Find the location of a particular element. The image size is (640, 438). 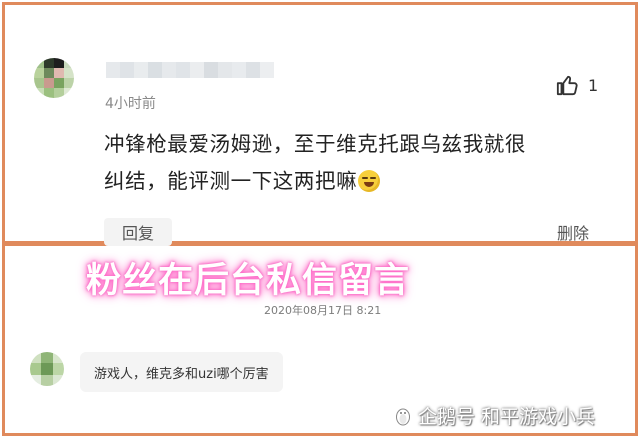

like-count: 1 is located at coordinates (593, 85).